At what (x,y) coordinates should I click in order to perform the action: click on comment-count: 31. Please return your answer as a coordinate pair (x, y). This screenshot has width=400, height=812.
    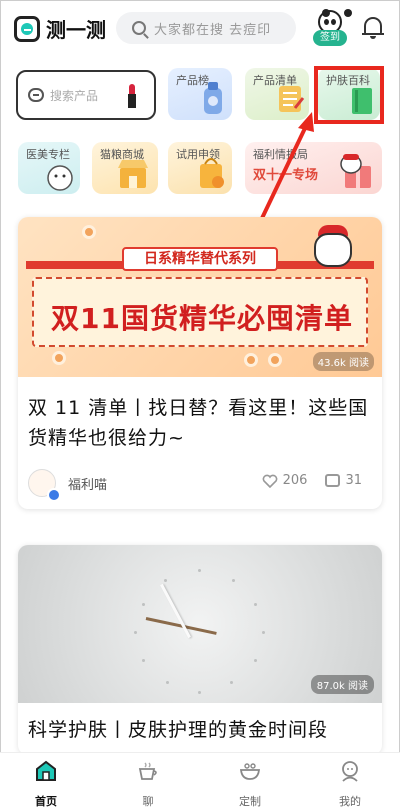
    Looking at the image, I should click on (353, 480).